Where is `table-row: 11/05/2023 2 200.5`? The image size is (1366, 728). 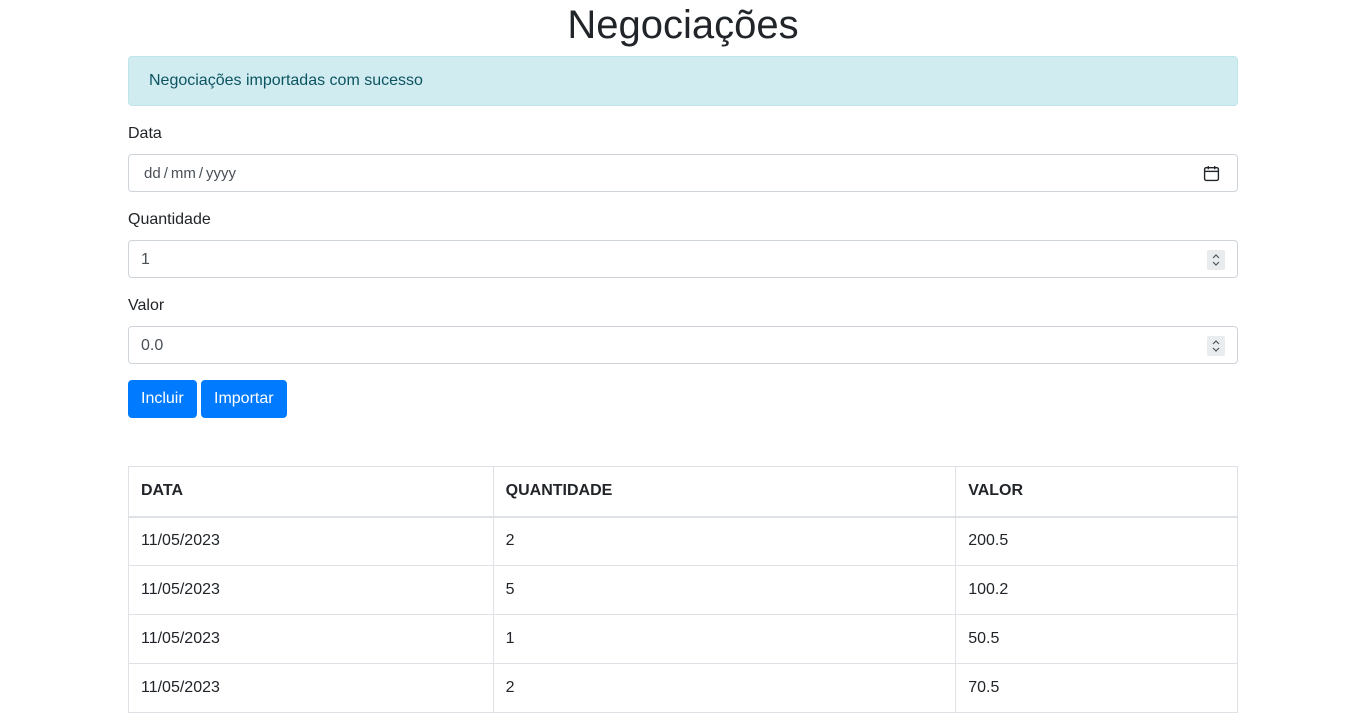
table-row: 11/05/2023 2 200.5 is located at coordinates (683, 541).